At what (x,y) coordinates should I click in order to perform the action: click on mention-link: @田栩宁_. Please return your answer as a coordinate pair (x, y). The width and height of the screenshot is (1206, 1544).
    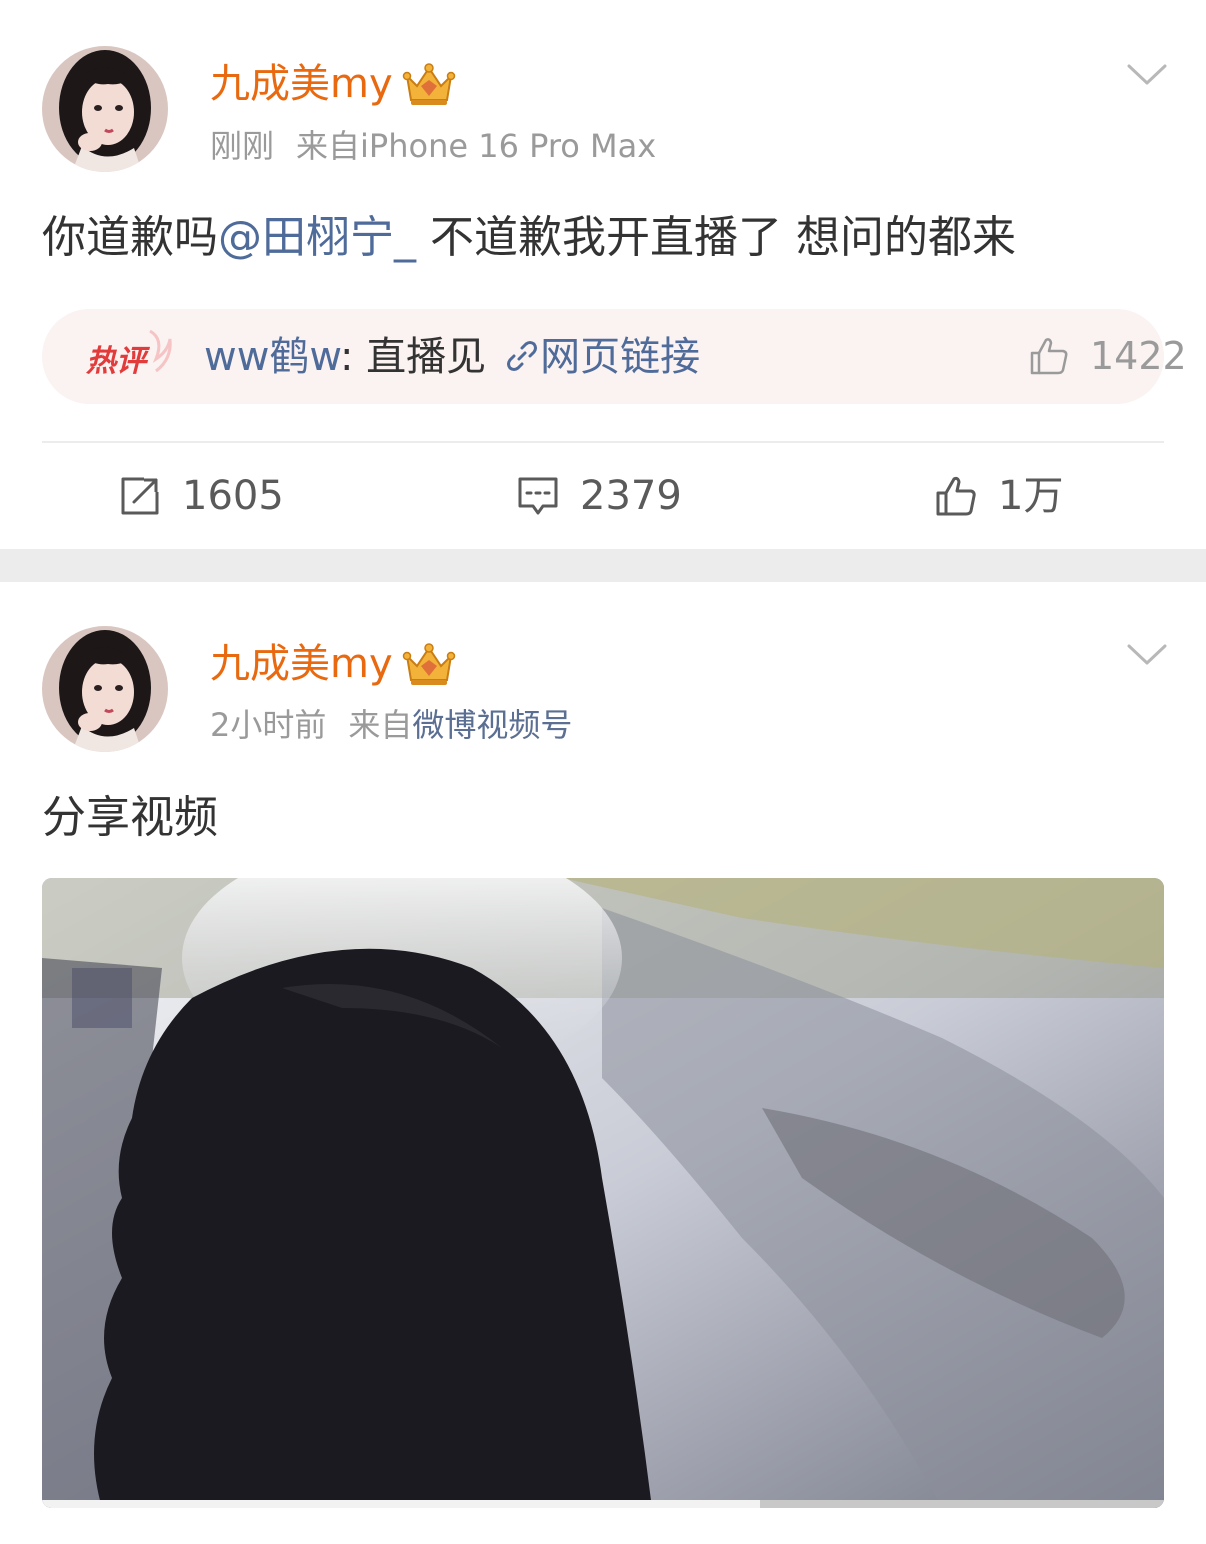
    Looking at the image, I should click on (317, 237).